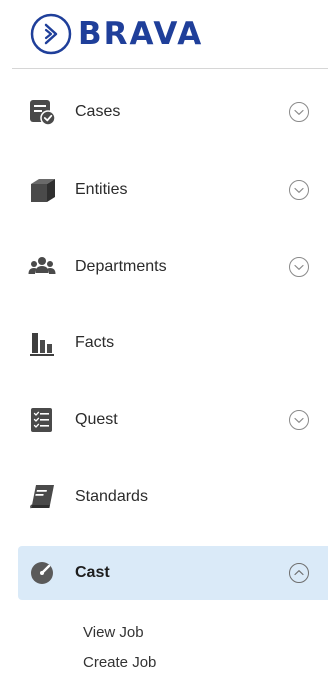 This screenshot has width=328, height=682. What do you see at coordinates (42, 343) in the screenshot?
I see `bar-chart-icon` at bounding box center [42, 343].